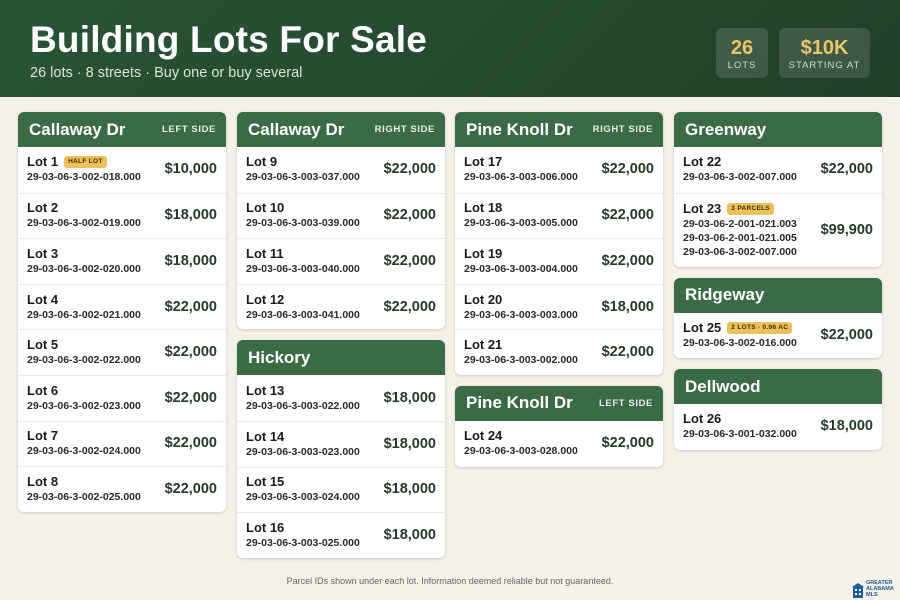 The height and width of the screenshot is (600, 900). What do you see at coordinates (190, 169) in the screenshot?
I see `lot-price: $10,000` at bounding box center [190, 169].